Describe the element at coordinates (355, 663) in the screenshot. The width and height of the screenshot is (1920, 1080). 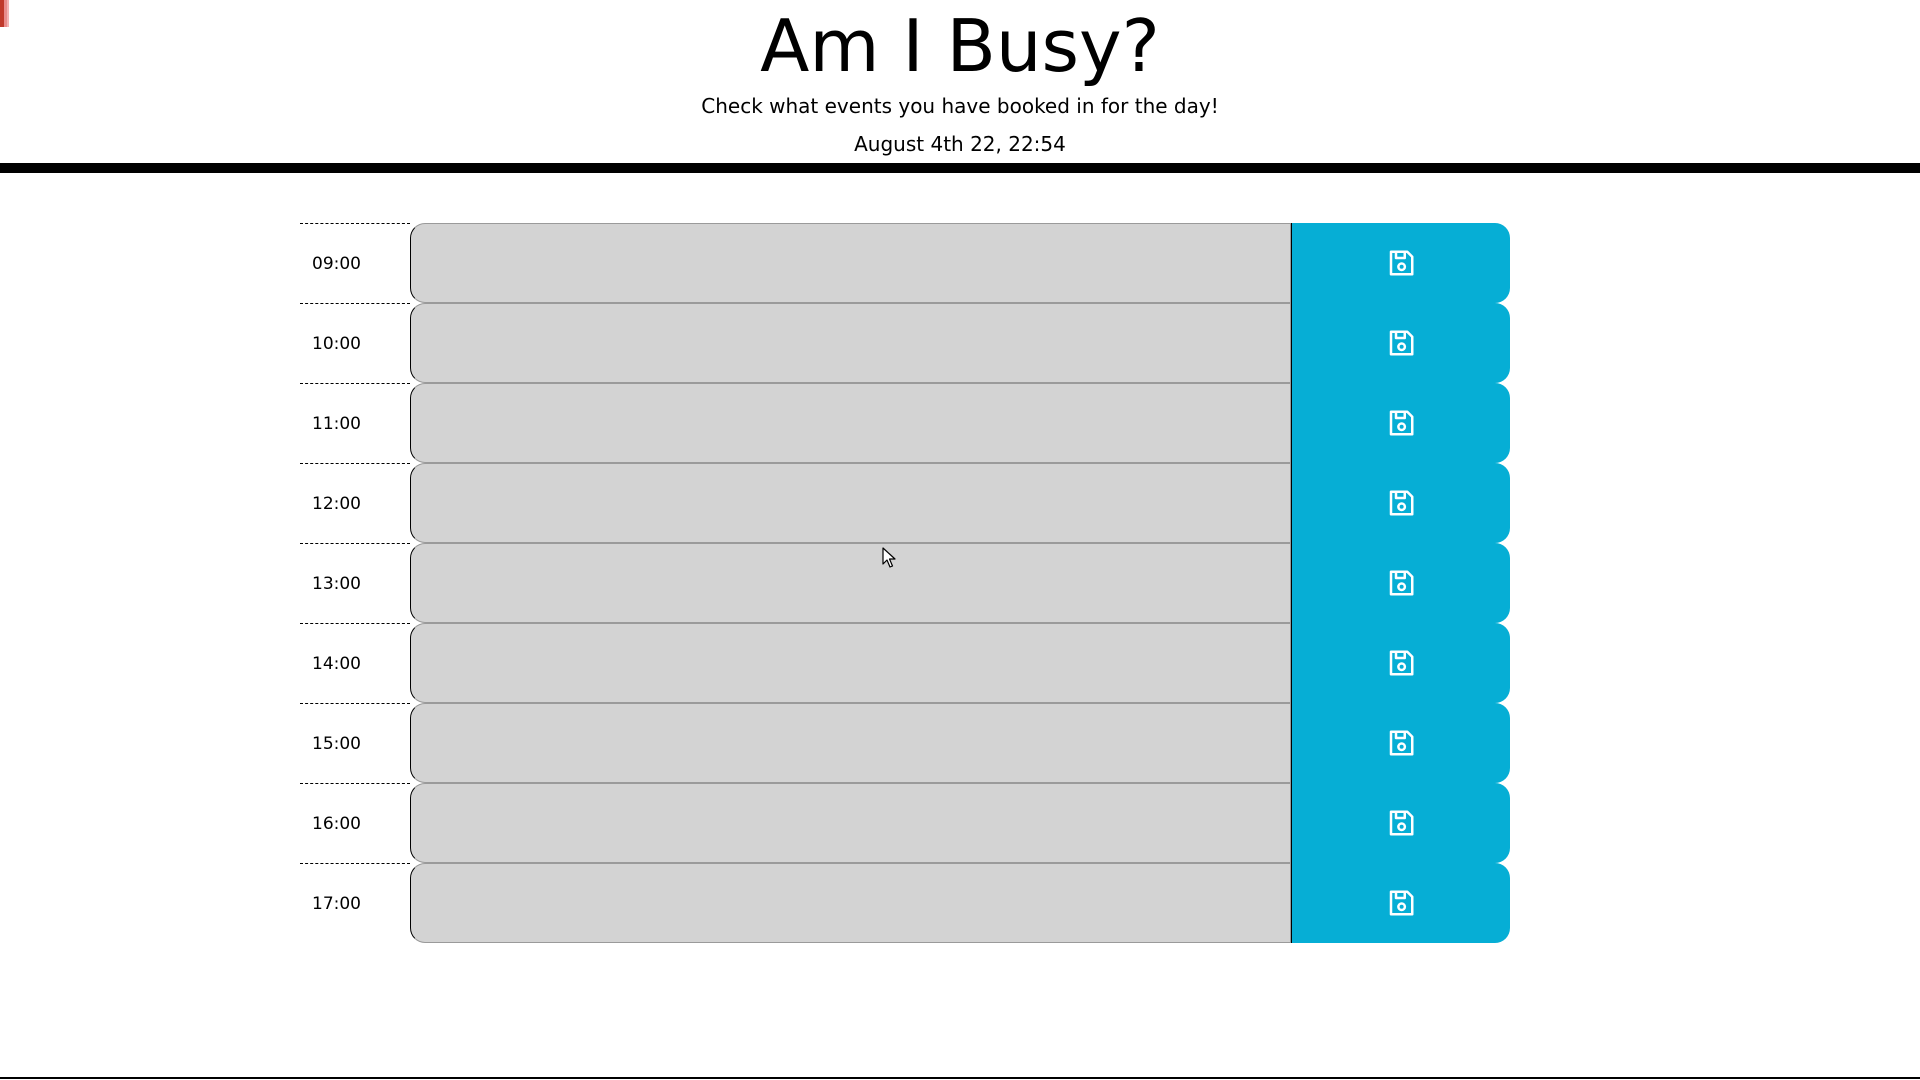
I see `hour-label: 14:00` at that location.